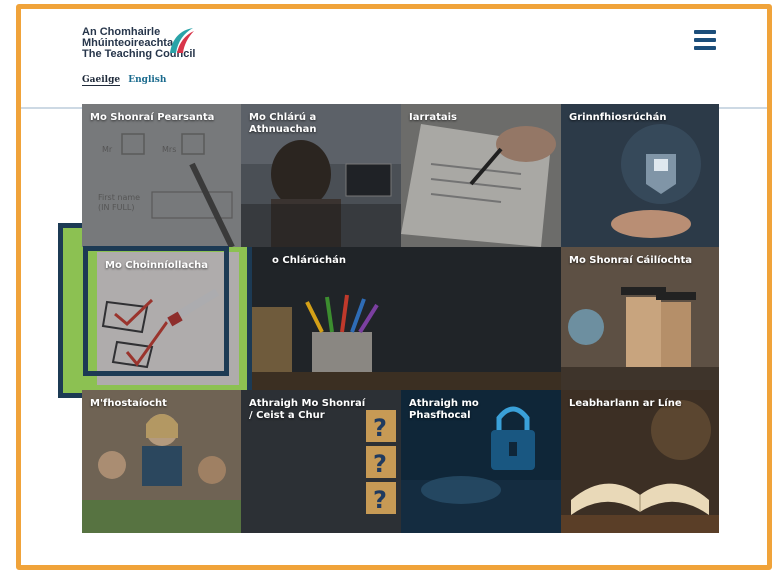 The width and height of the screenshot is (781, 574). What do you see at coordinates (116, 207) in the screenshot?
I see `svg-text: (IN FULL)` at bounding box center [116, 207].